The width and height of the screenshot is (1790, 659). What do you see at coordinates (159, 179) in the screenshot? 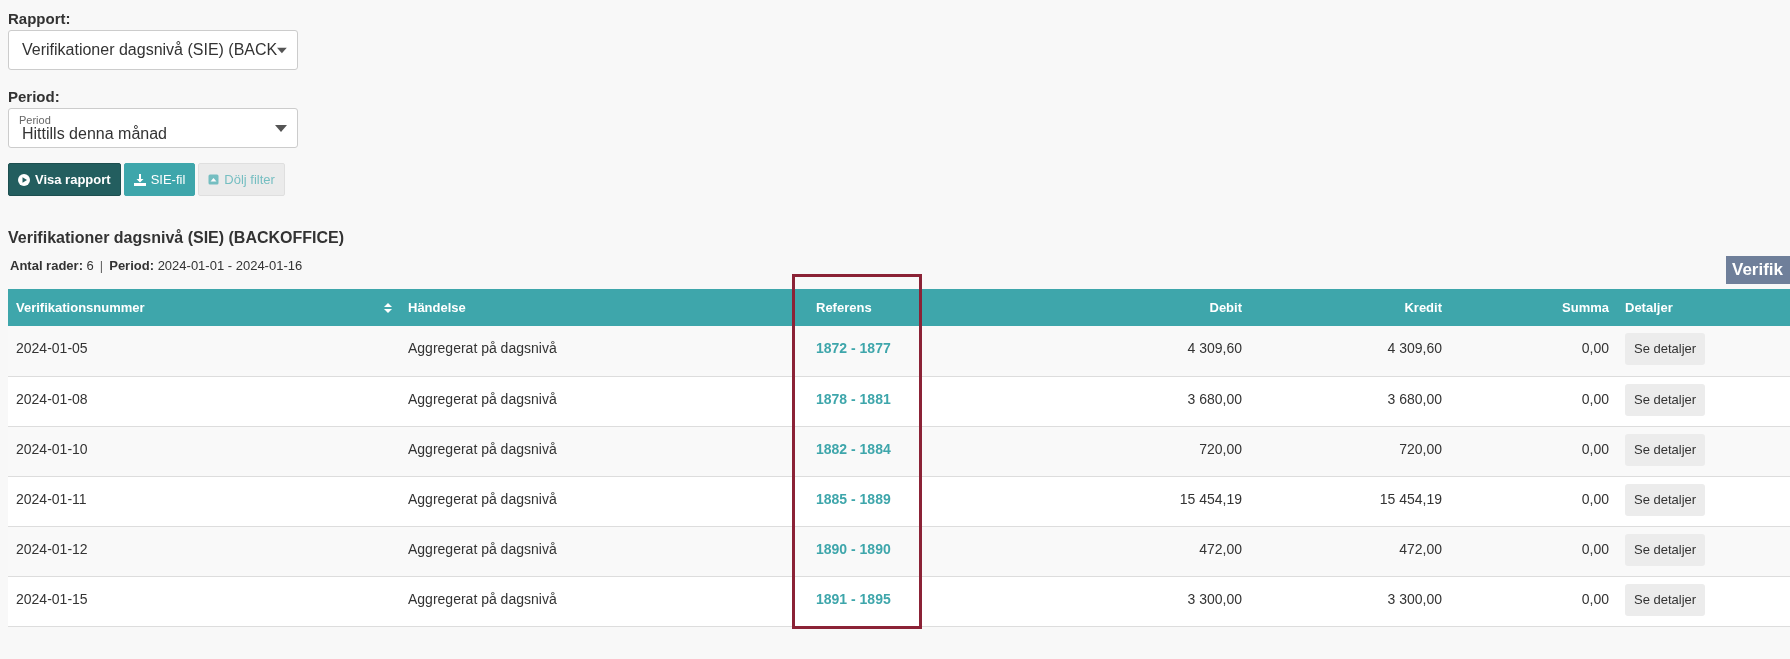
I see `action-button: SIE-fil` at bounding box center [159, 179].